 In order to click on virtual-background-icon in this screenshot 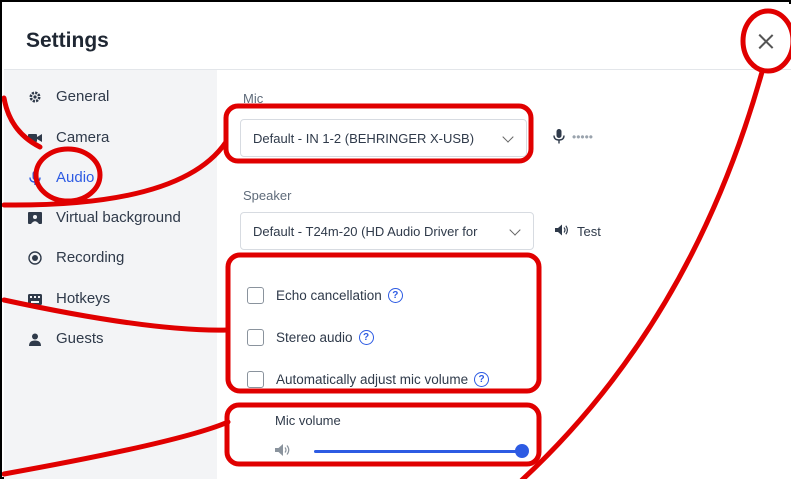, I will do `click(35, 218)`.